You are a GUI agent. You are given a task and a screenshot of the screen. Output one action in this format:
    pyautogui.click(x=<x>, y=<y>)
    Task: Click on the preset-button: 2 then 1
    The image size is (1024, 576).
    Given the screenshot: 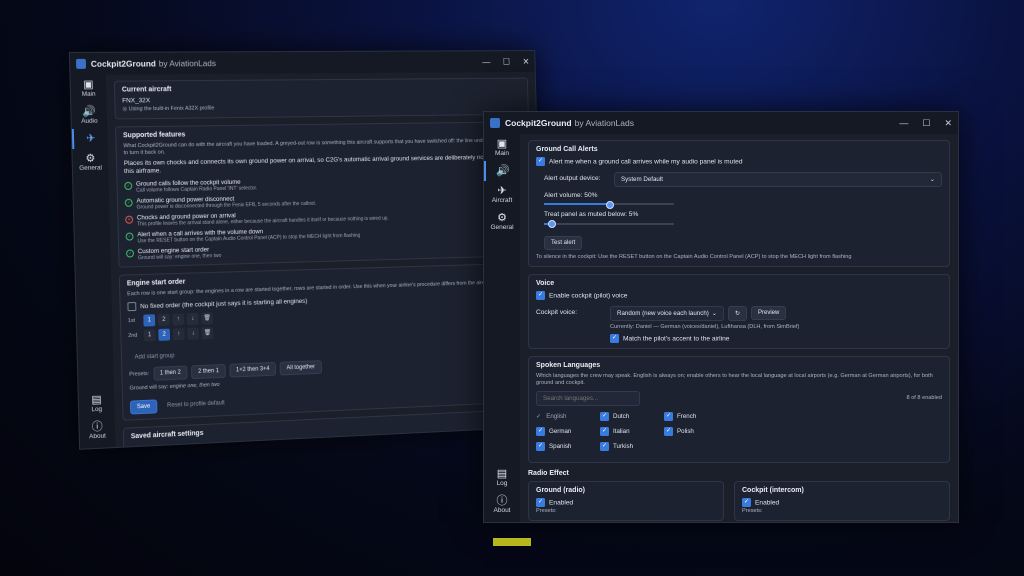 What is the action you would take?
    pyautogui.click(x=208, y=371)
    